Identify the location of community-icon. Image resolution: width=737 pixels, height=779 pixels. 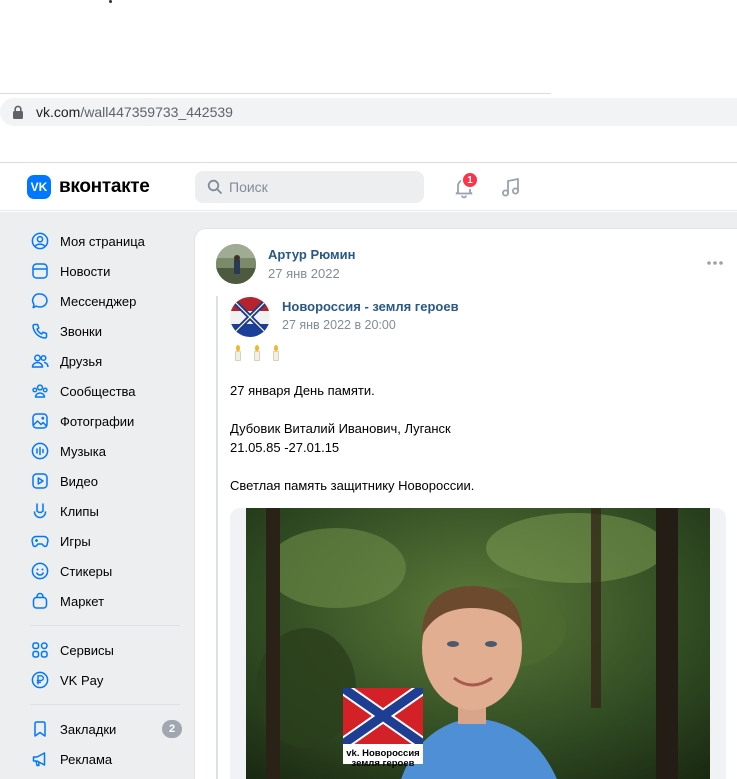
(40, 391).